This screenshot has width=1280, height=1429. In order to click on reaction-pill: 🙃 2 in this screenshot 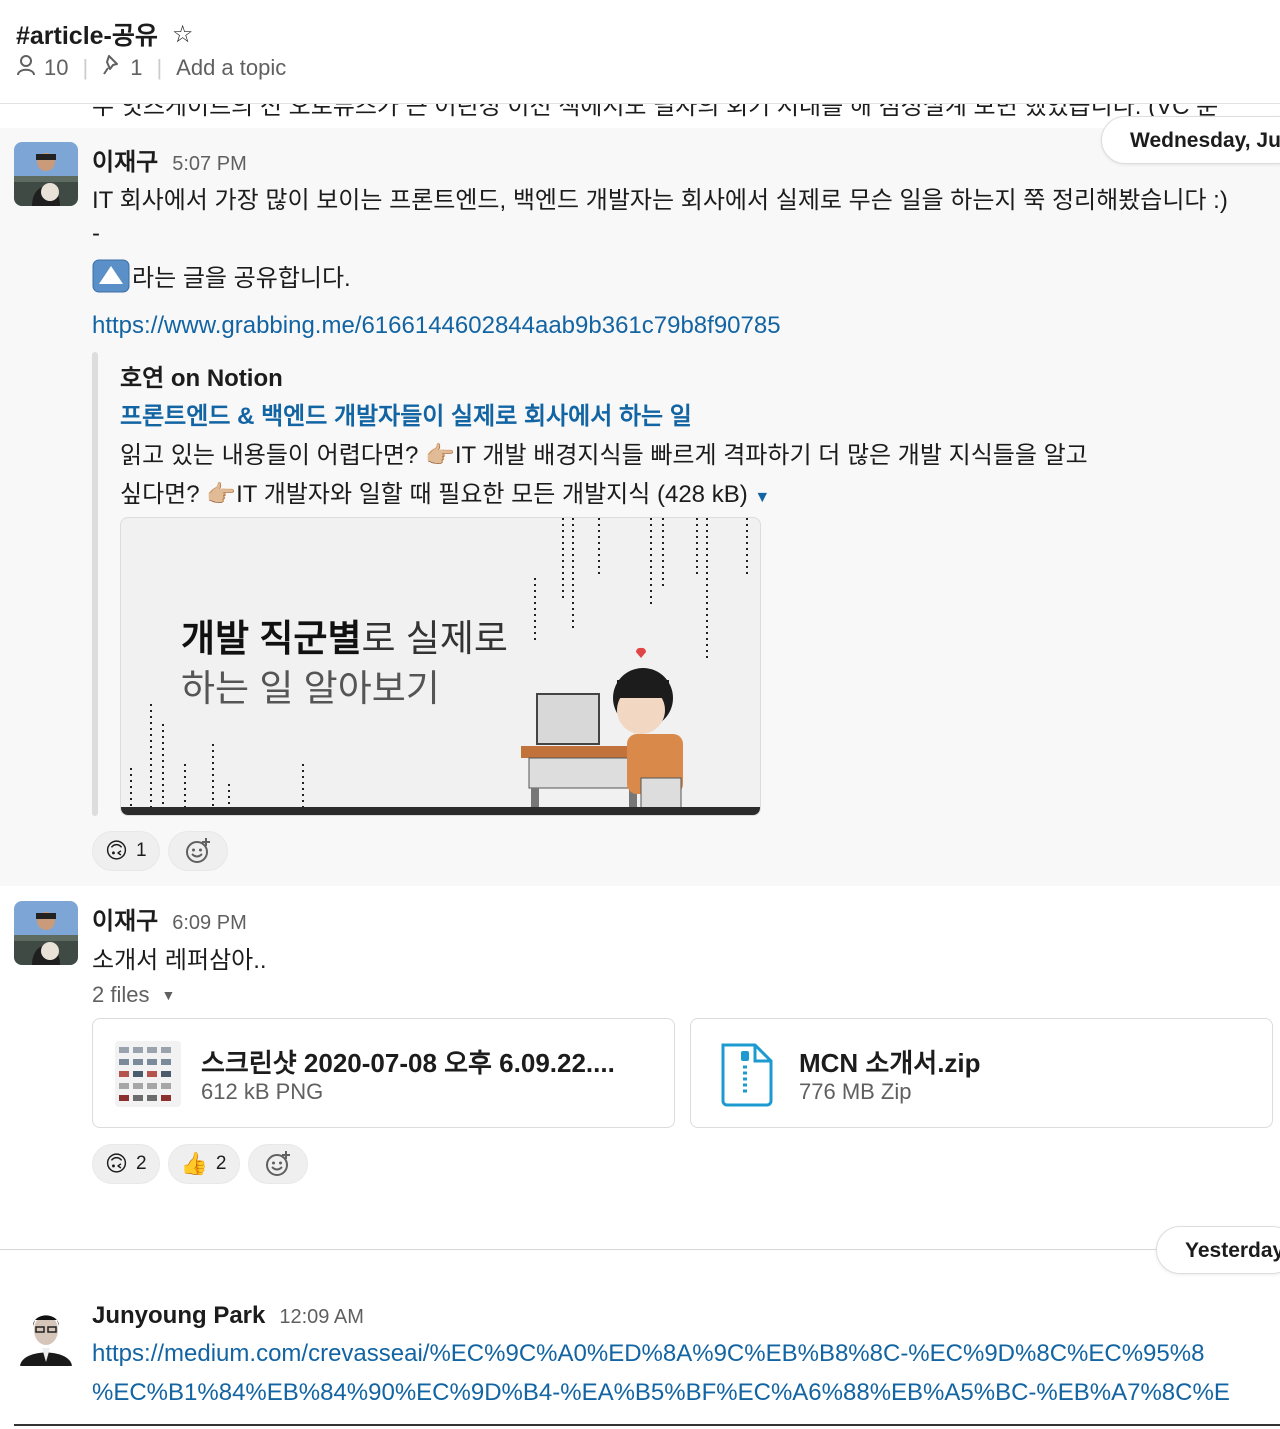, I will do `click(126, 1164)`.